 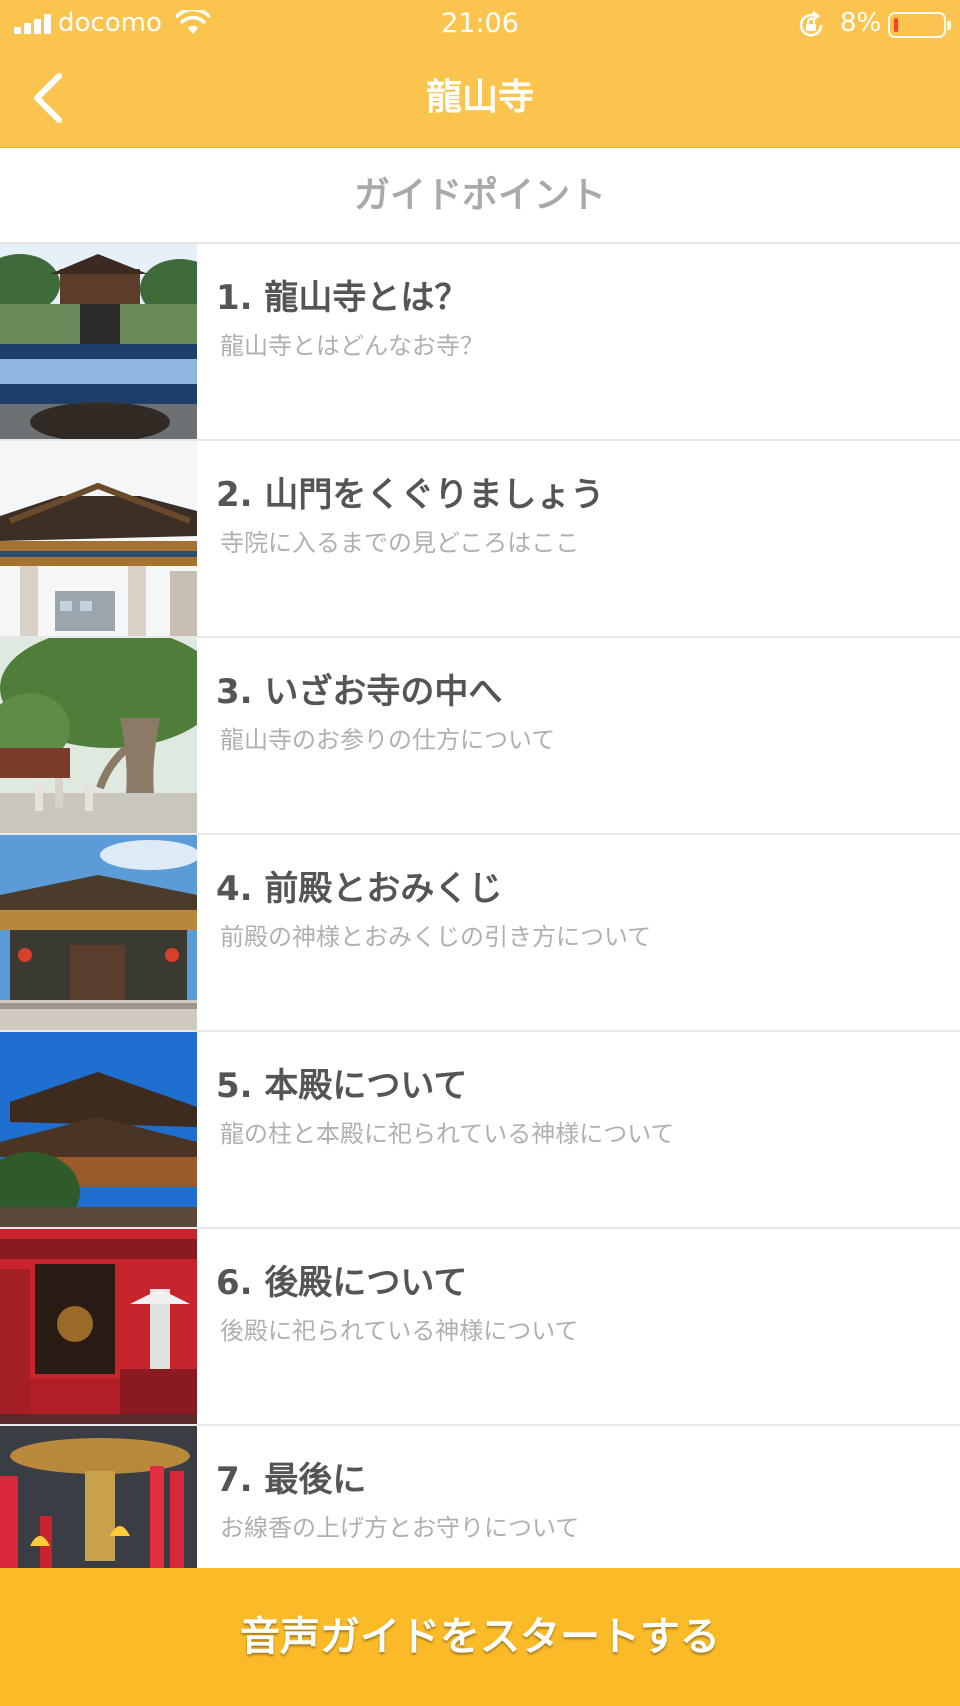 I want to click on header: docomo 21:06 8% 龍山寺, so click(x=480, y=74).